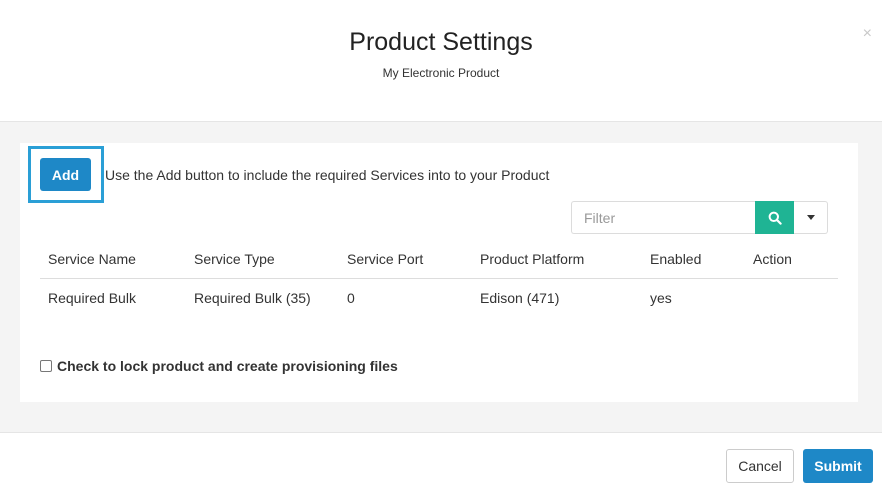 Image resolution: width=882 pixels, height=492 pixels. I want to click on product-name-subtitle: My Electronic Product, so click(441, 73).